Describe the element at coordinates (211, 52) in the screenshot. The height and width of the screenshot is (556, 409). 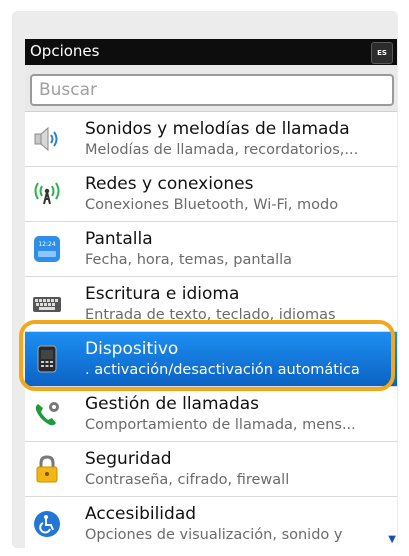
I see `title-bar: Opciones ES` at that location.